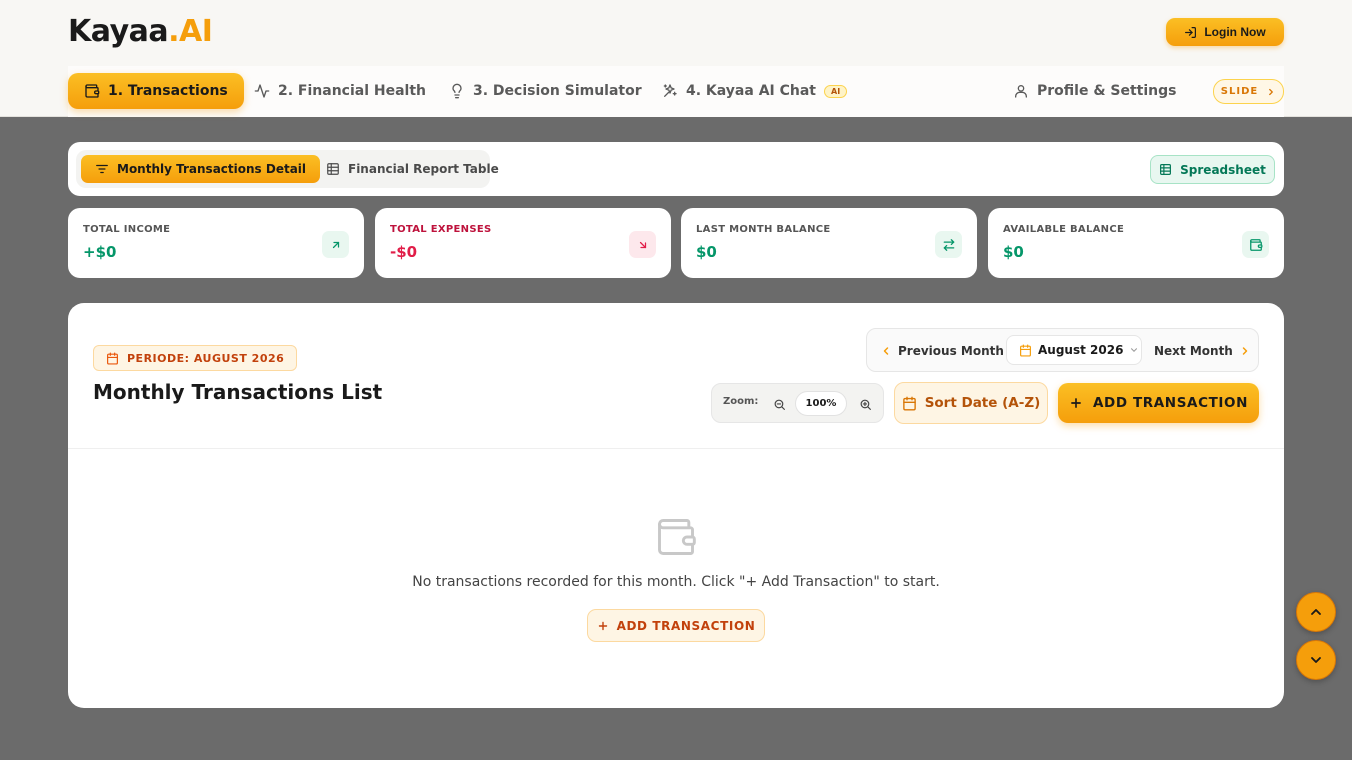  Describe the element at coordinates (441, 229) in the screenshot. I see `stat-label: TOTAL EXPENSES` at that location.